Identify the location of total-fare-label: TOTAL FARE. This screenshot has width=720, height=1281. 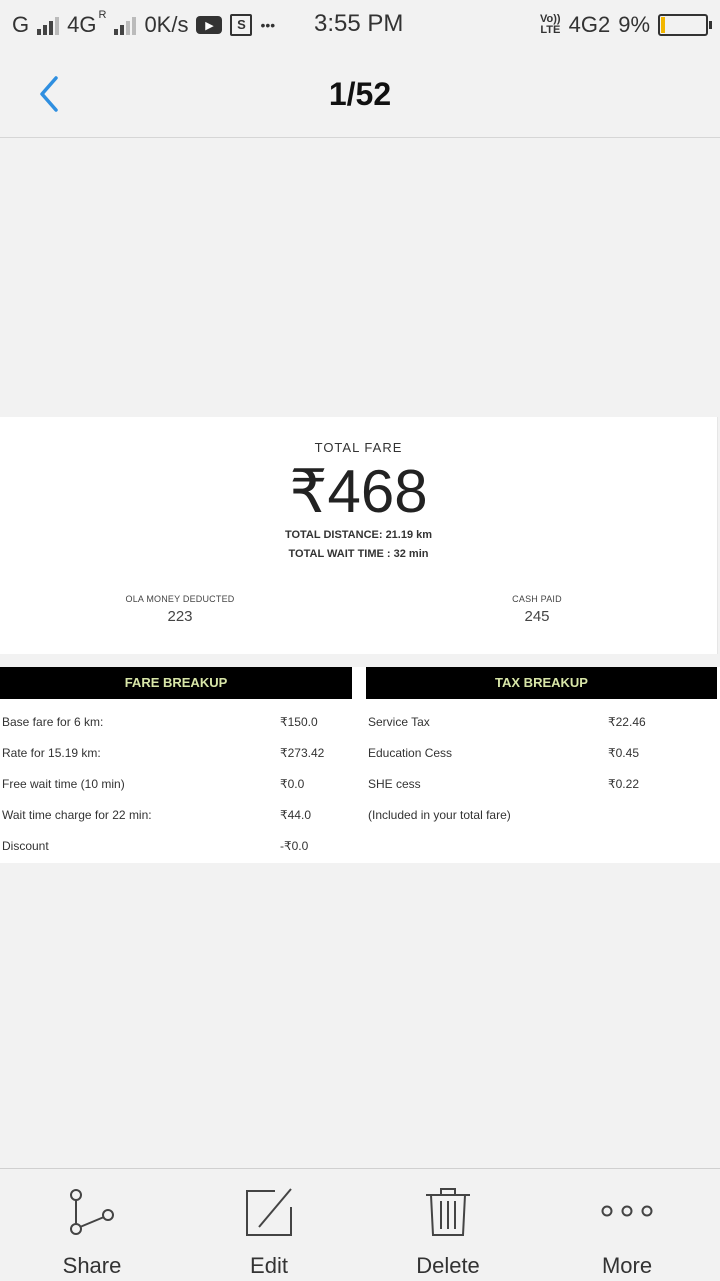
(358, 447).